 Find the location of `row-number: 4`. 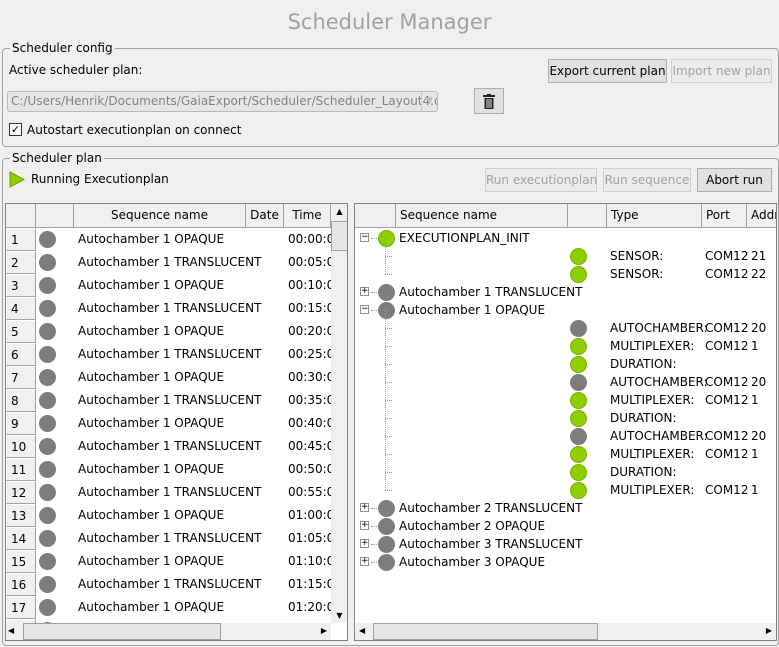

row-number: 4 is located at coordinates (21, 308).